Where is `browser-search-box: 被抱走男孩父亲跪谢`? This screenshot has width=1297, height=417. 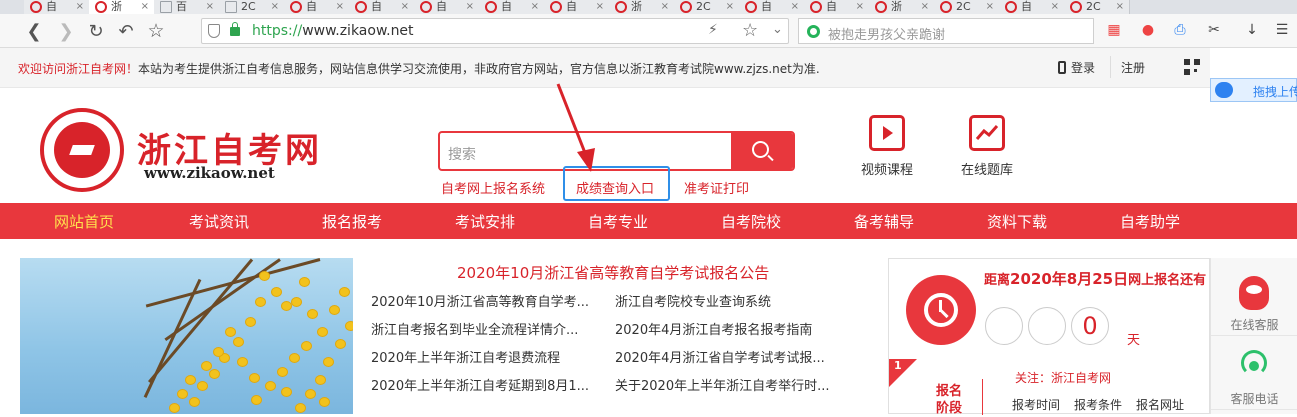 browser-search-box: 被抱走男孩父亲跪谢 is located at coordinates (946, 31).